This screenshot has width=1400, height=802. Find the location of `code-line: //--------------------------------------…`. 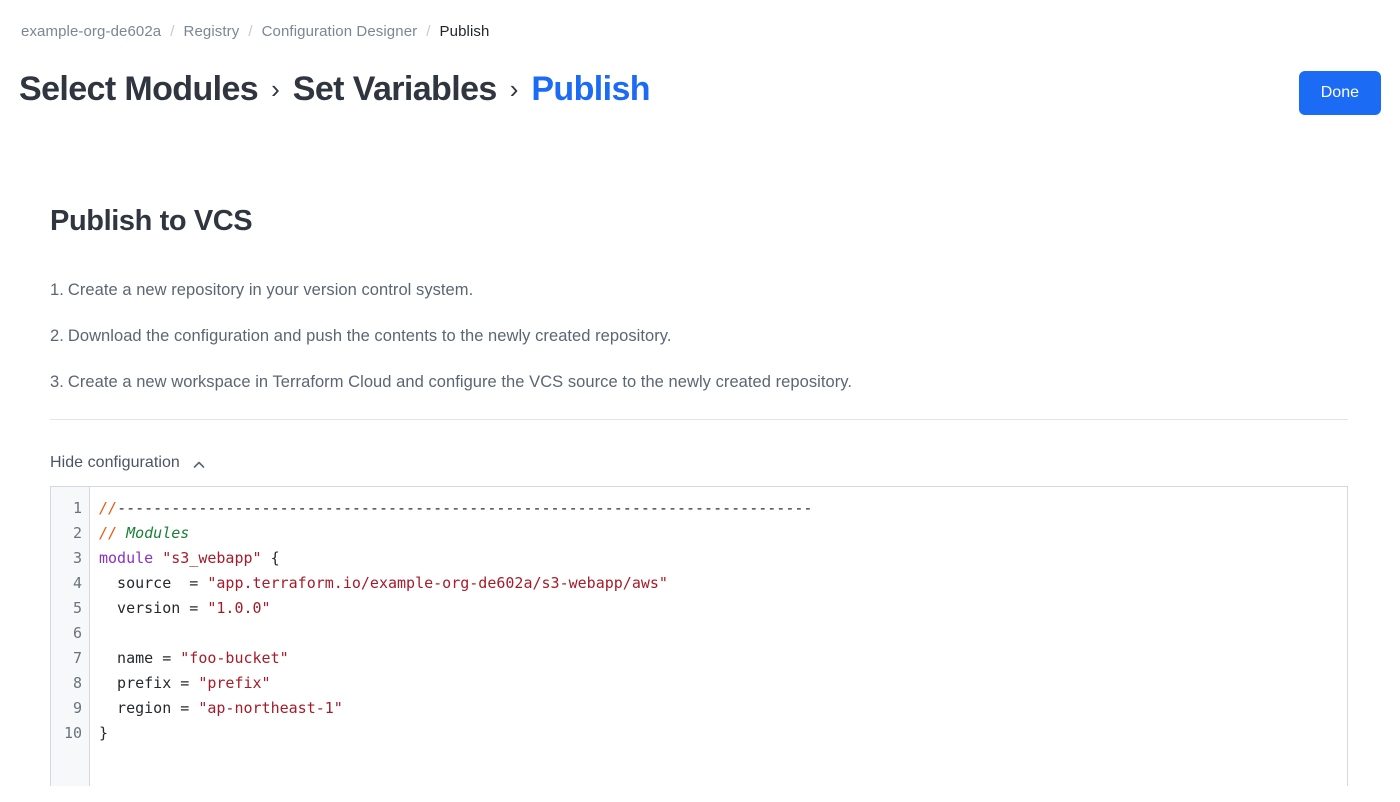

code-line: //--------------------------------------… is located at coordinates (723, 508).